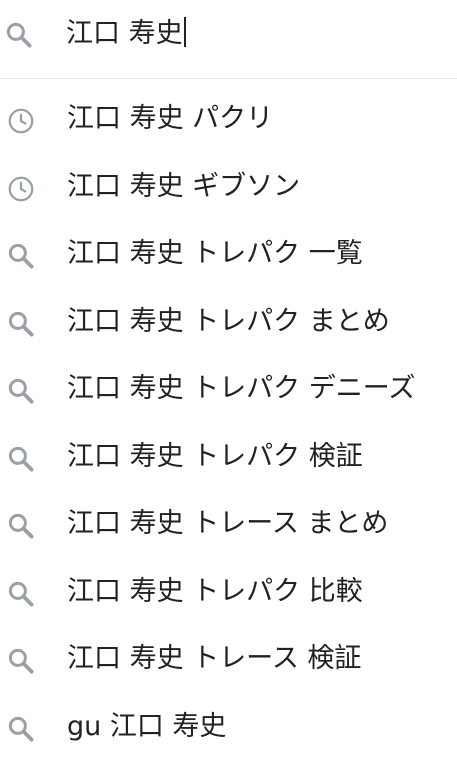  I want to click on search-bar: 江口 寿史, so click(228, 39).